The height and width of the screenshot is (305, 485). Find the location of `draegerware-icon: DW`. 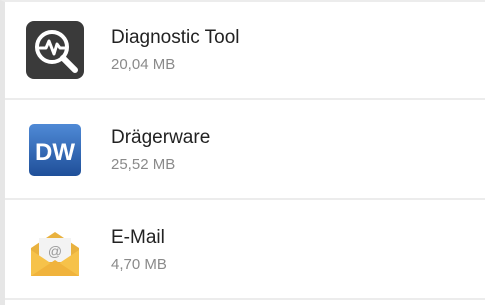

draegerware-icon: DW is located at coordinates (55, 150).